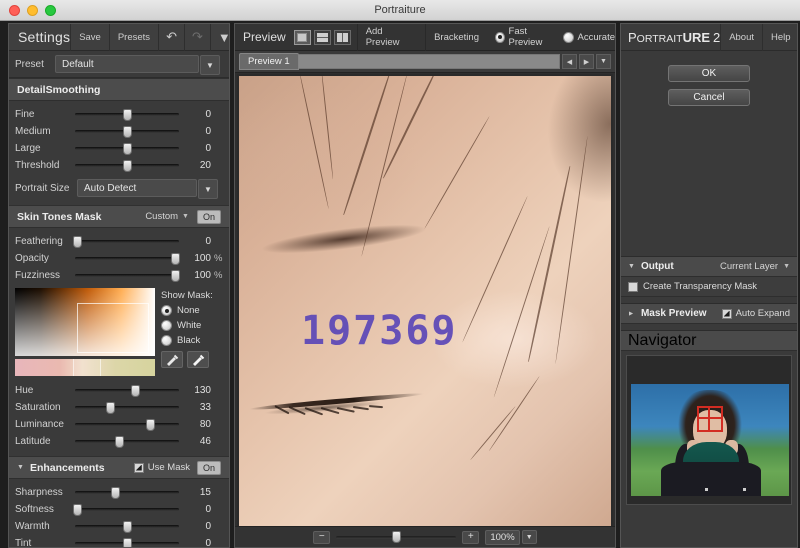 The width and height of the screenshot is (800, 548). I want to click on slider-row-opacity: Opacity 100 %, so click(119, 258).